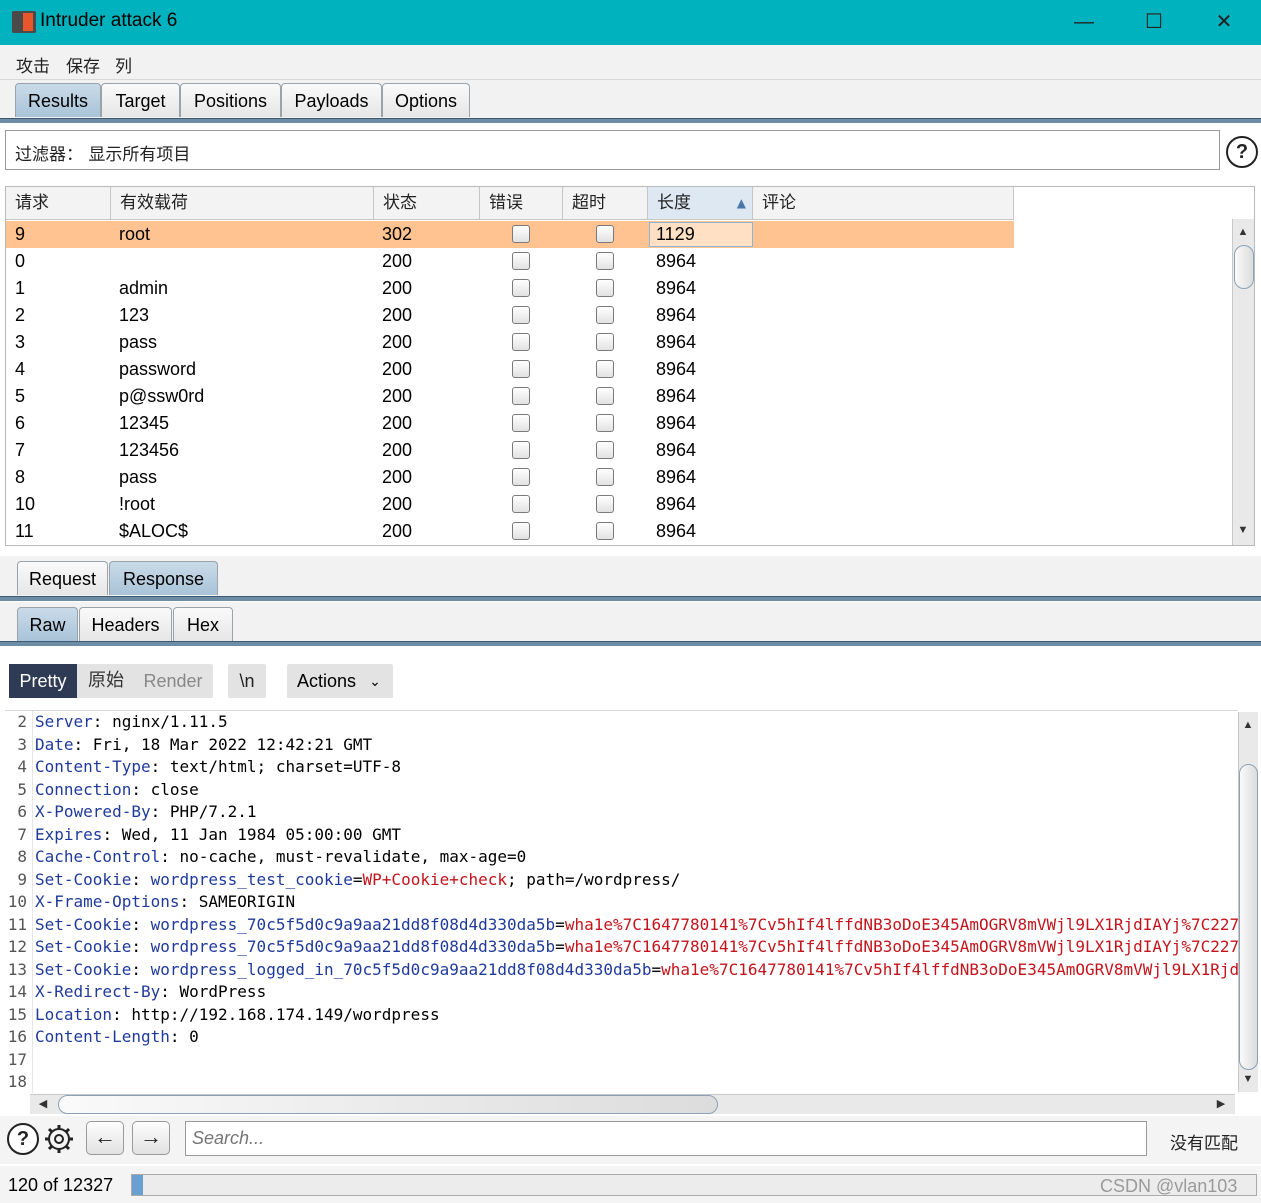 This screenshot has width=1261, height=1203. Describe the element at coordinates (103, 155) in the screenshot. I see `filter-label: 过滤器： 显示所有项目` at that location.